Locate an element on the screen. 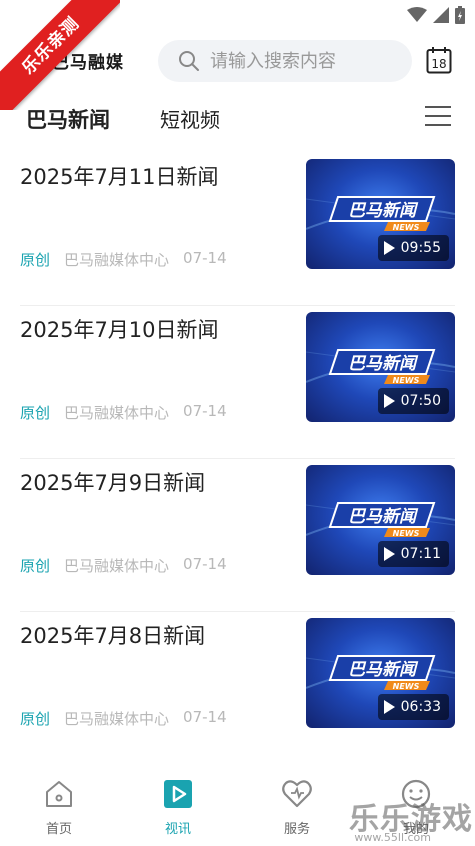 Image resolution: width=475 pixels, height=846 pixels. duration-label: 07:11 is located at coordinates (420, 554).